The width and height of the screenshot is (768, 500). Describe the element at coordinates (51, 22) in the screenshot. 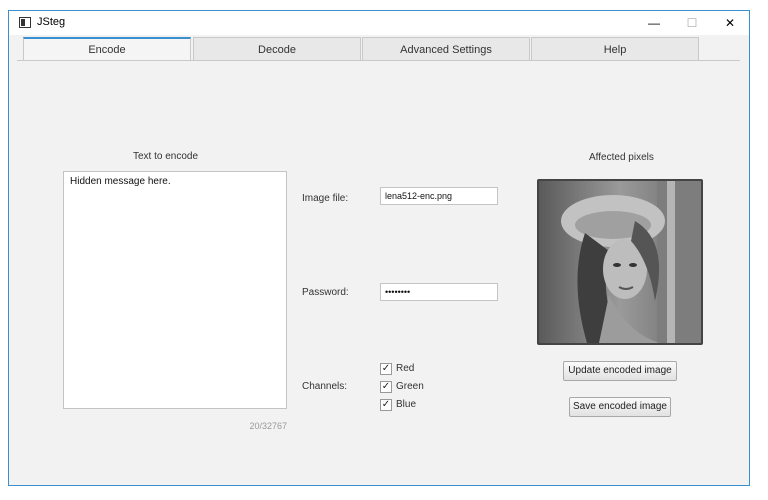

I see `window-title: JSteg` at that location.